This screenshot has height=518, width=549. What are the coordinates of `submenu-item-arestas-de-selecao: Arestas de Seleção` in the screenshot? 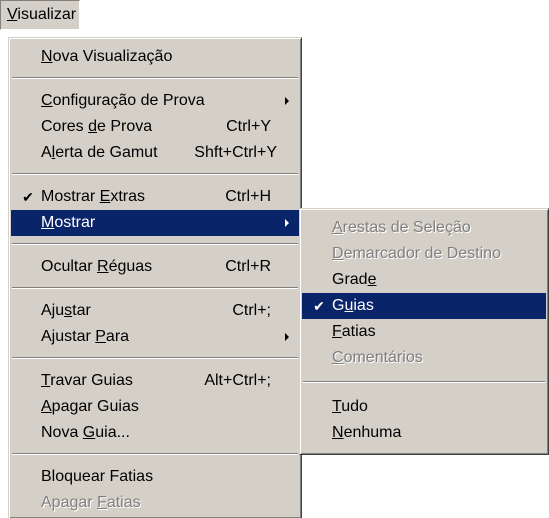 It's located at (401, 227).